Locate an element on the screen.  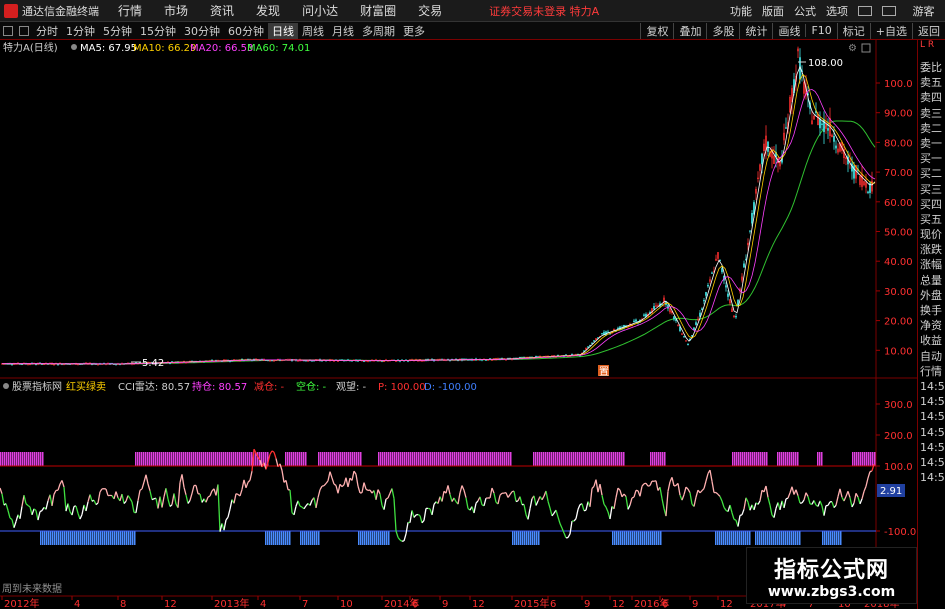
side-item: 买三 is located at coordinates (931, 189).